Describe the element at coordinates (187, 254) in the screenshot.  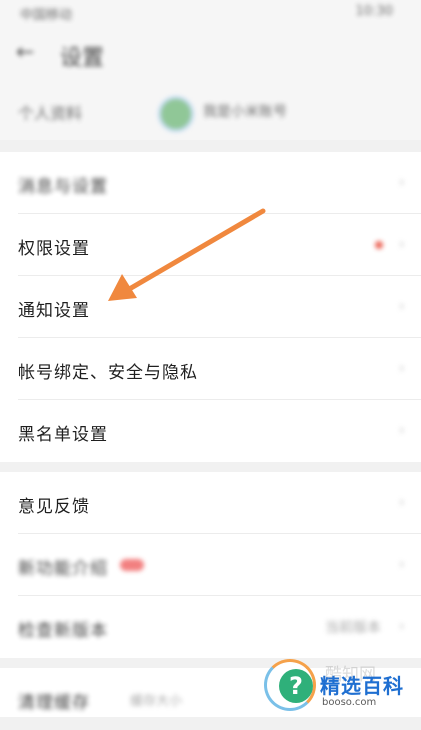
I see `arrow-annotation-icon` at that location.